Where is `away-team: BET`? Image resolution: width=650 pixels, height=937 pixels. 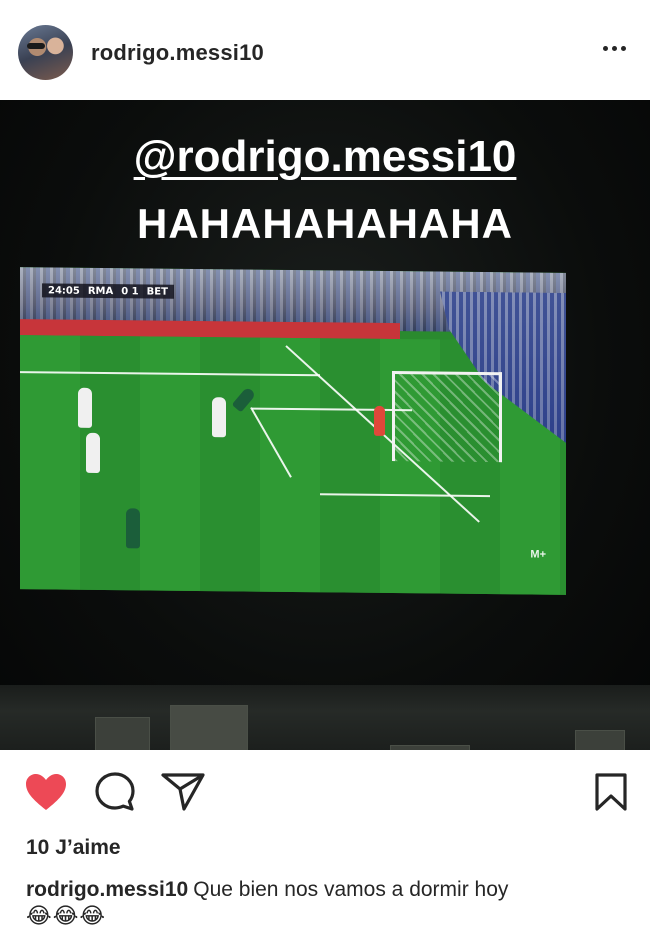 away-team: BET is located at coordinates (157, 291).